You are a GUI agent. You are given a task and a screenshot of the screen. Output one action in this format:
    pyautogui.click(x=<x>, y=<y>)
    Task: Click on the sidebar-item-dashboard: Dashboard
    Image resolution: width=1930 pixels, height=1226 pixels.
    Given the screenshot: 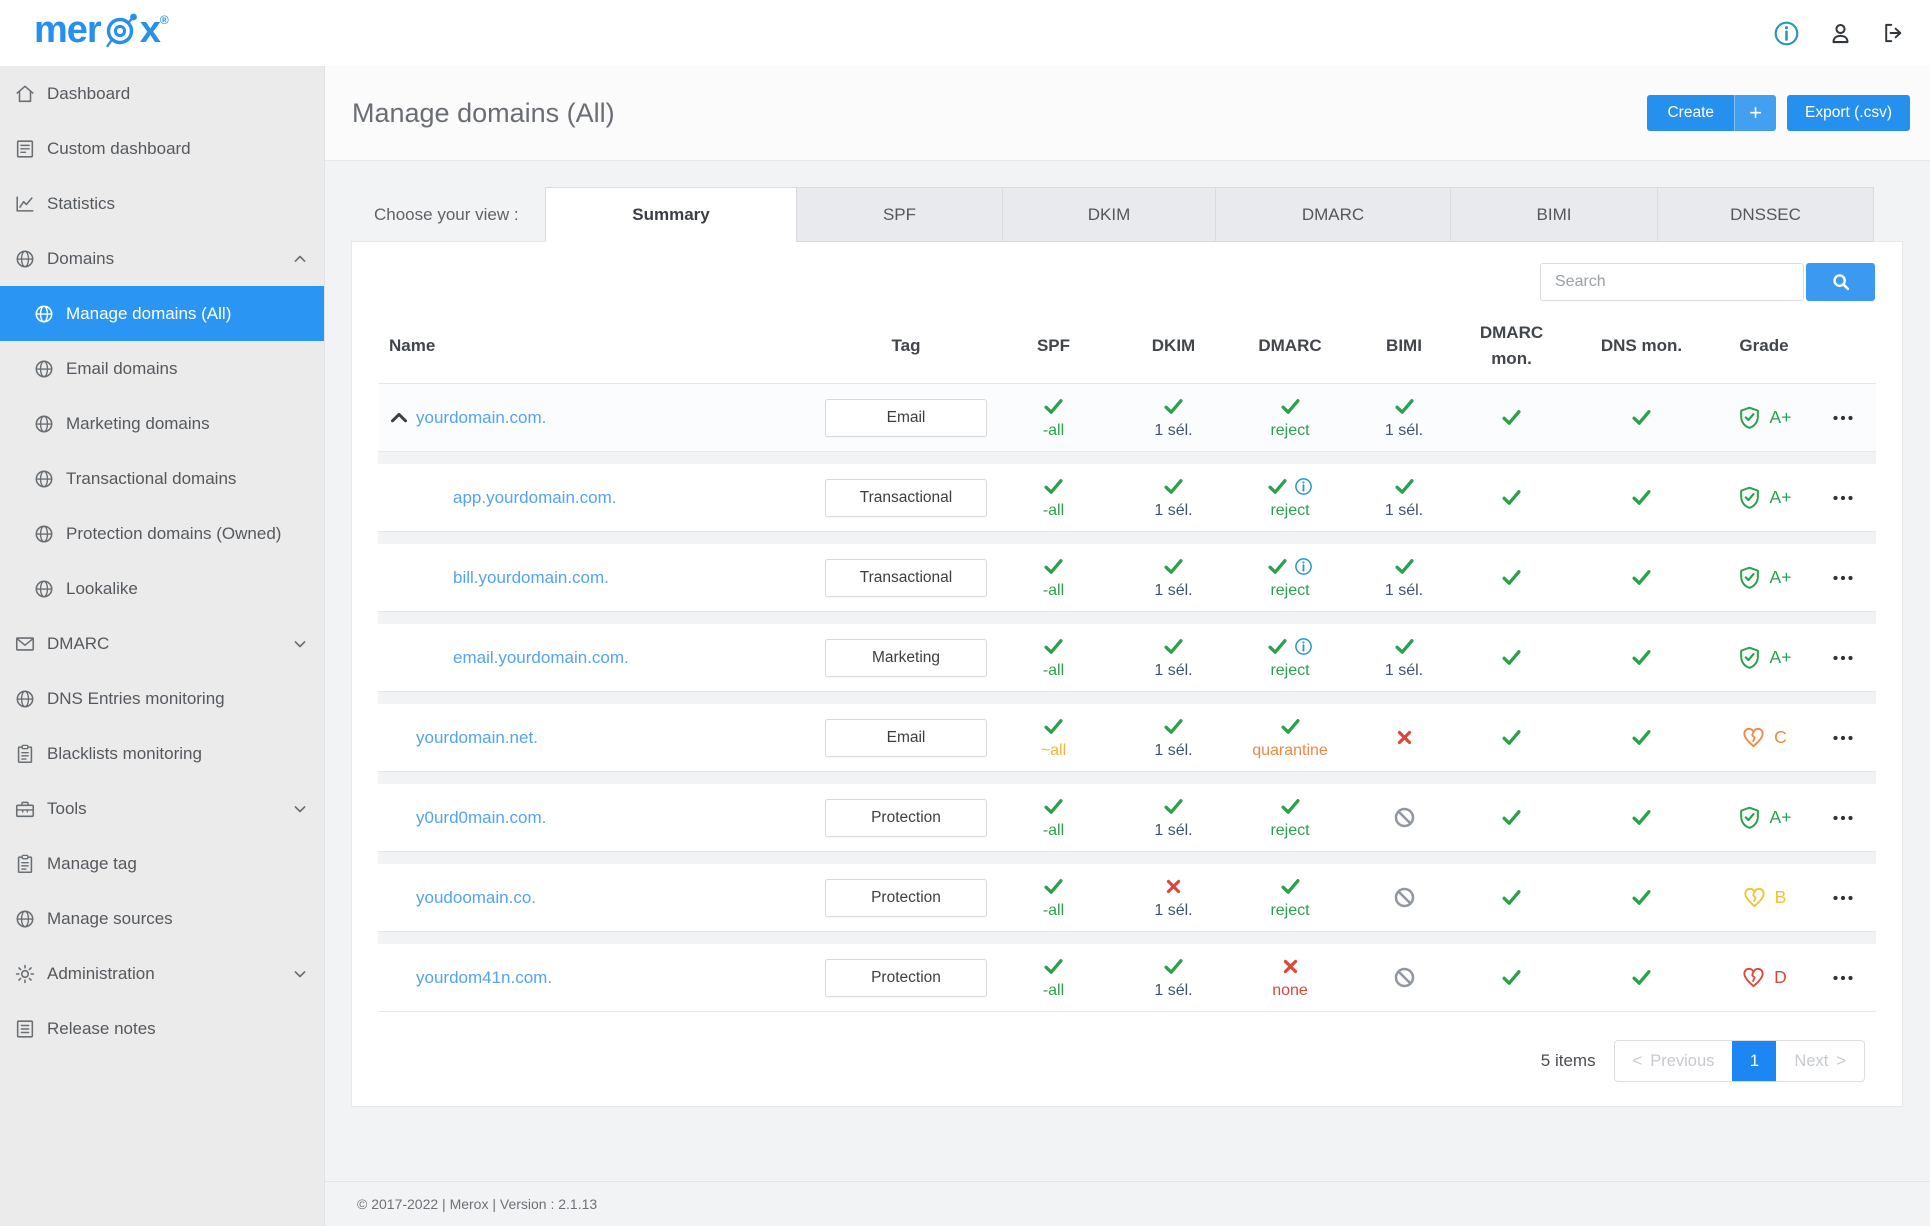 What is the action you would take?
    pyautogui.click(x=162, y=93)
    